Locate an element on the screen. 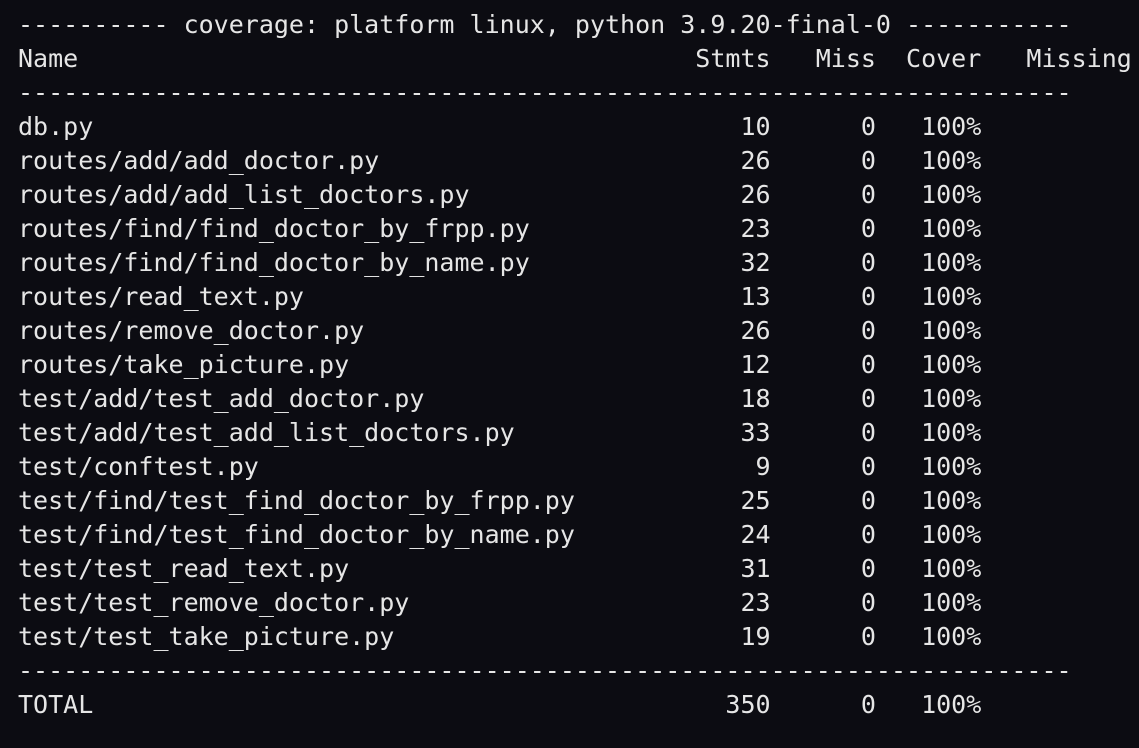  coverage-row: test/conftest.py 9 0 100% is located at coordinates (500, 466).